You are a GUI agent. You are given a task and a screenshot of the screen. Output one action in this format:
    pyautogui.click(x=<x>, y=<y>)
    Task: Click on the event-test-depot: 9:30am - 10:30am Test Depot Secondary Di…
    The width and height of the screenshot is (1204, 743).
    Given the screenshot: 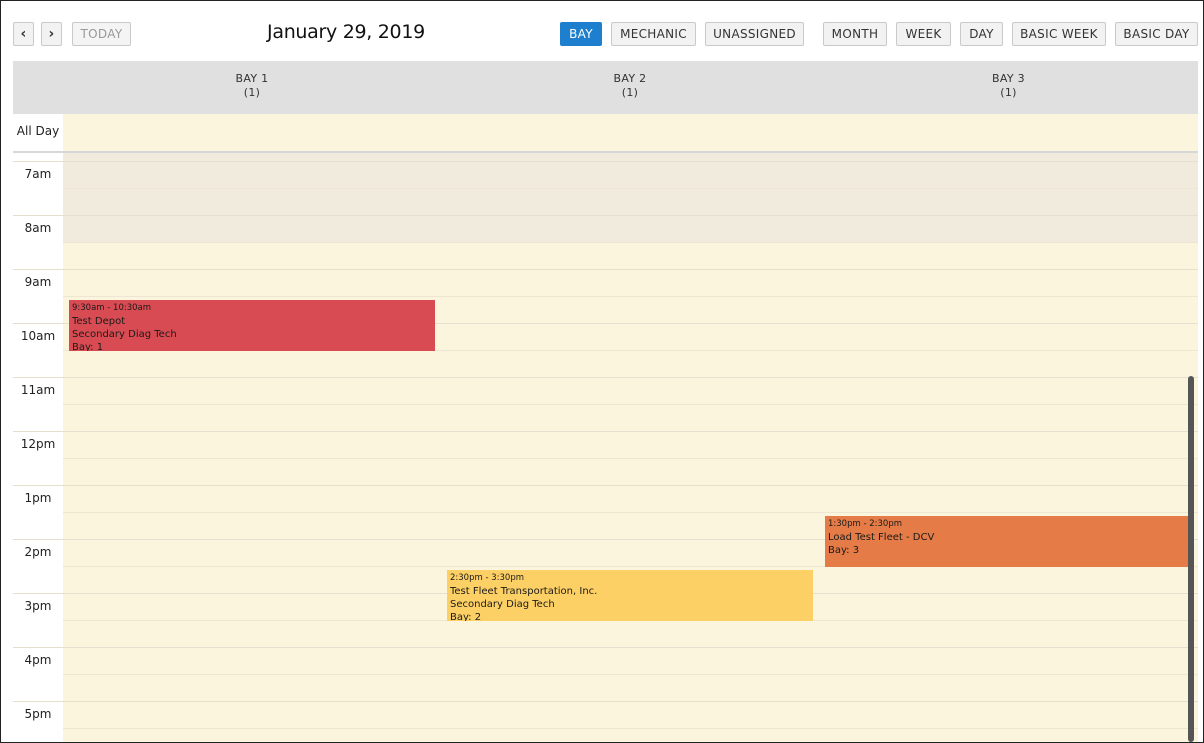 What is the action you would take?
    pyautogui.click(x=252, y=325)
    